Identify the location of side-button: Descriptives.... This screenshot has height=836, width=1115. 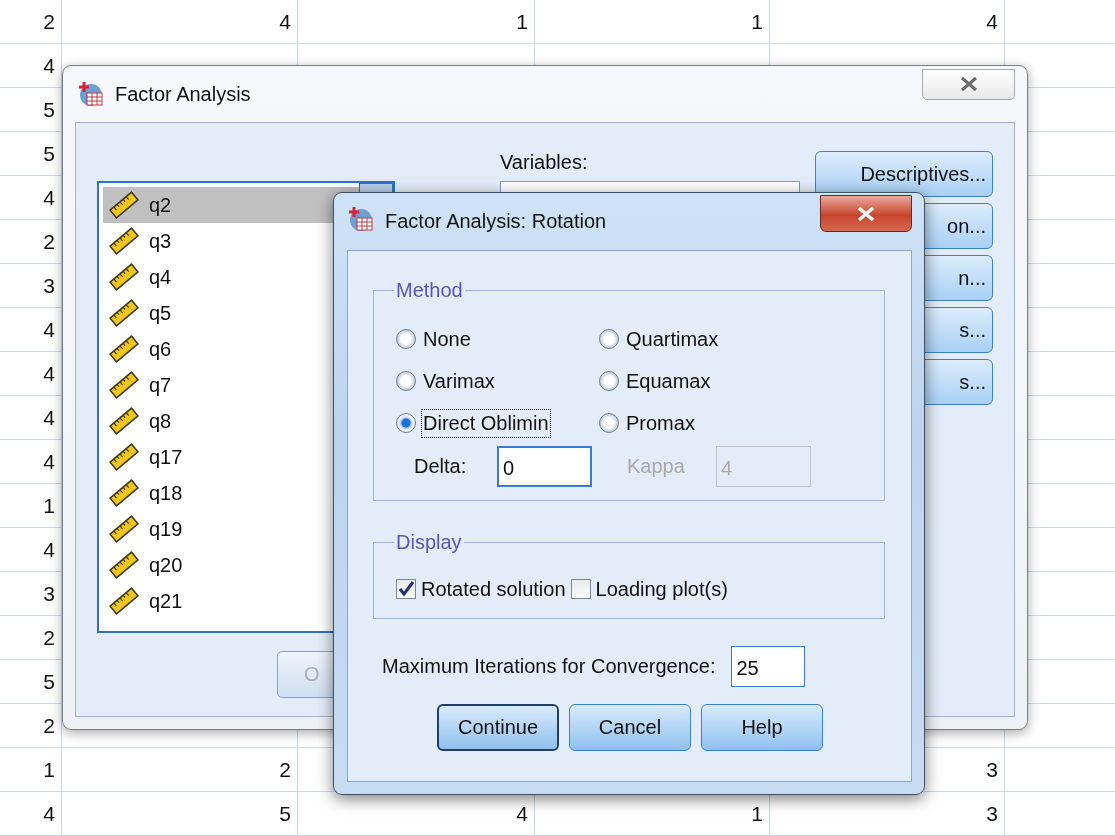
(904, 174).